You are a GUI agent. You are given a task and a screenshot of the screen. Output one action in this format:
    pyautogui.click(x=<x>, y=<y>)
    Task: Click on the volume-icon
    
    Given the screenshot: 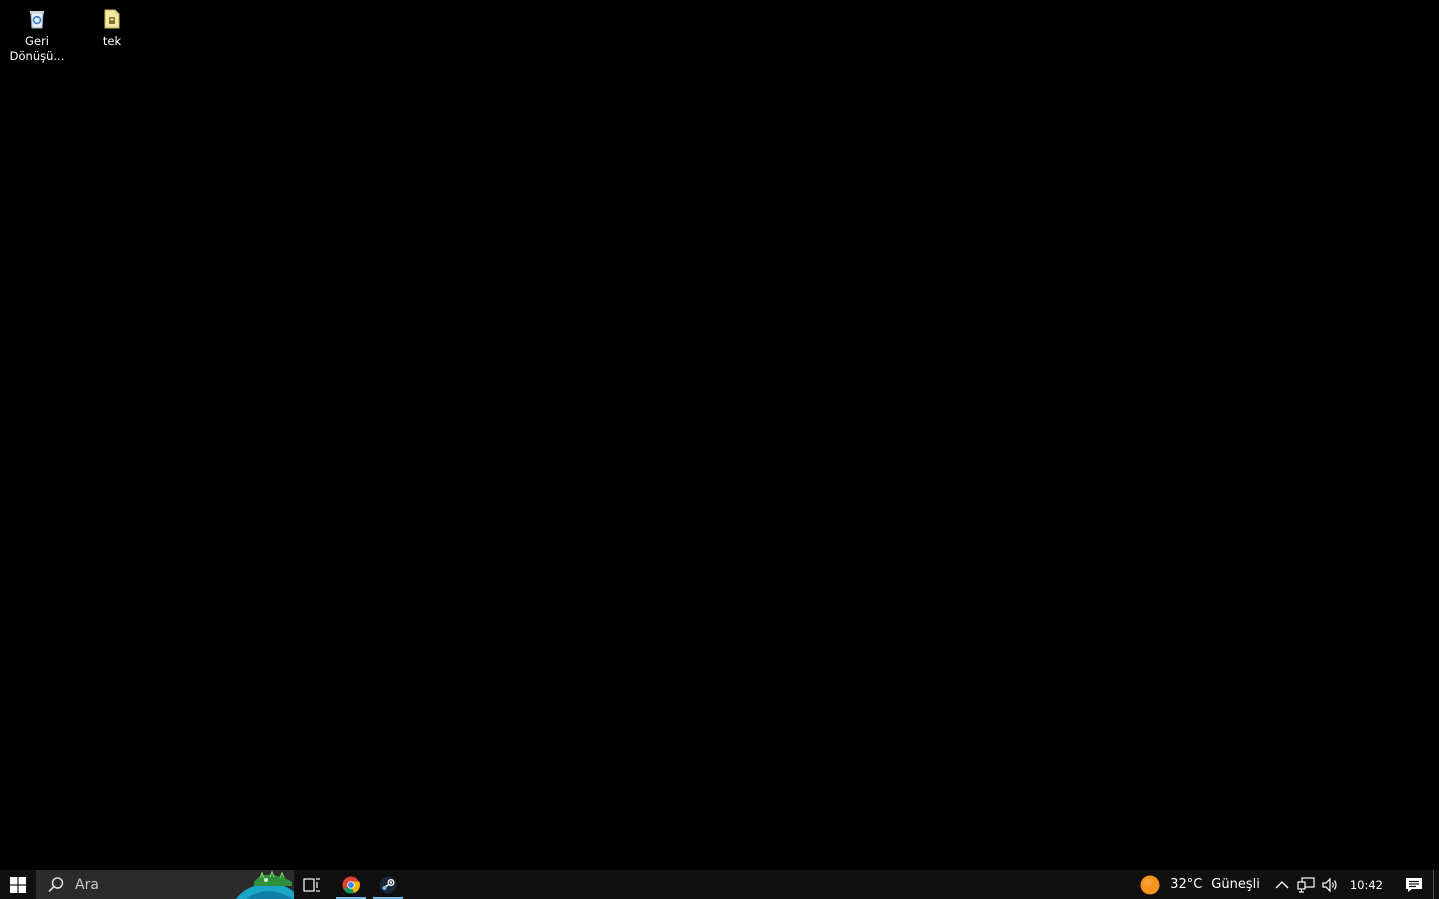 What is the action you would take?
    pyautogui.click(x=1329, y=884)
    